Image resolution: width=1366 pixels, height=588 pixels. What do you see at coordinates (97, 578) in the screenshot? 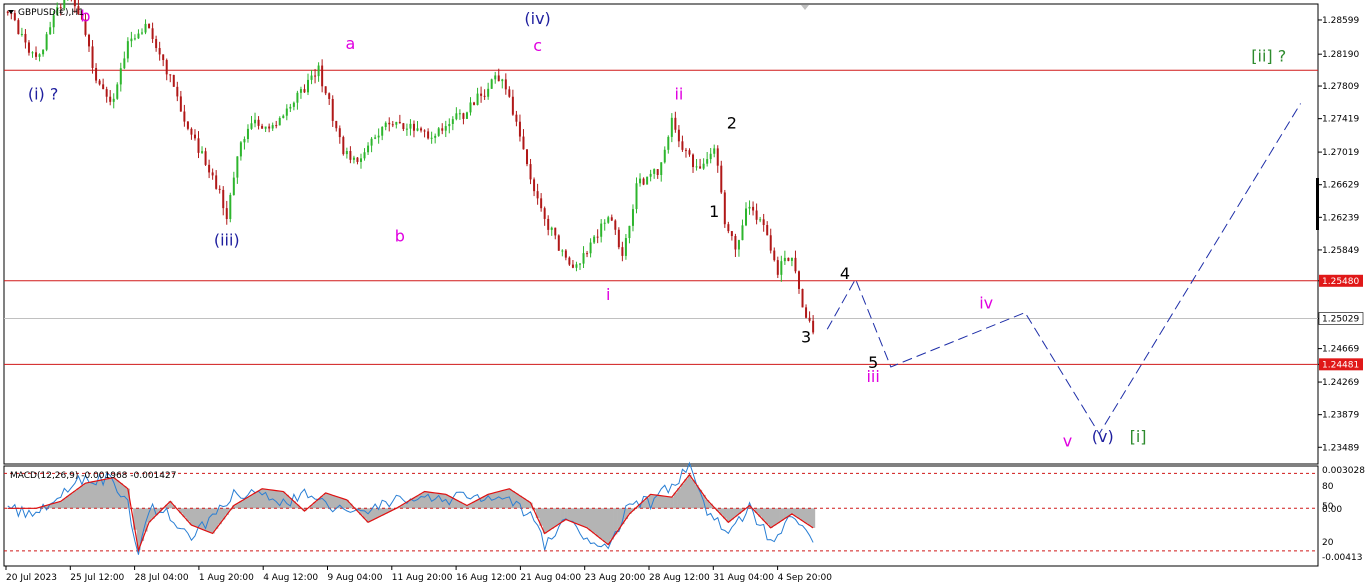
I see `x-tick-label: 25 Jul 12:00` at bounding box center [97, 578].